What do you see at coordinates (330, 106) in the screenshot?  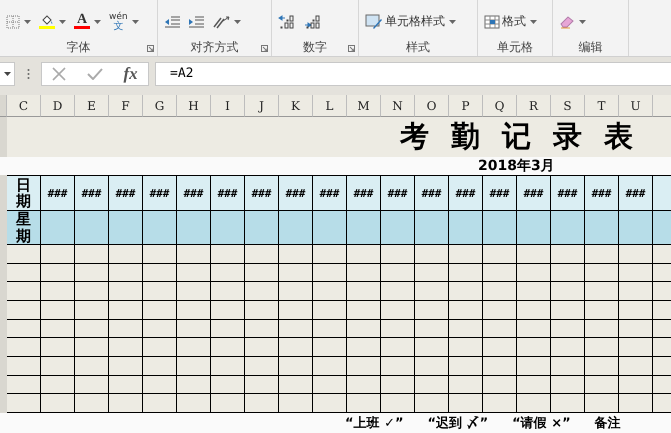 I see `column-header: L` at bounding box center [330, 106].